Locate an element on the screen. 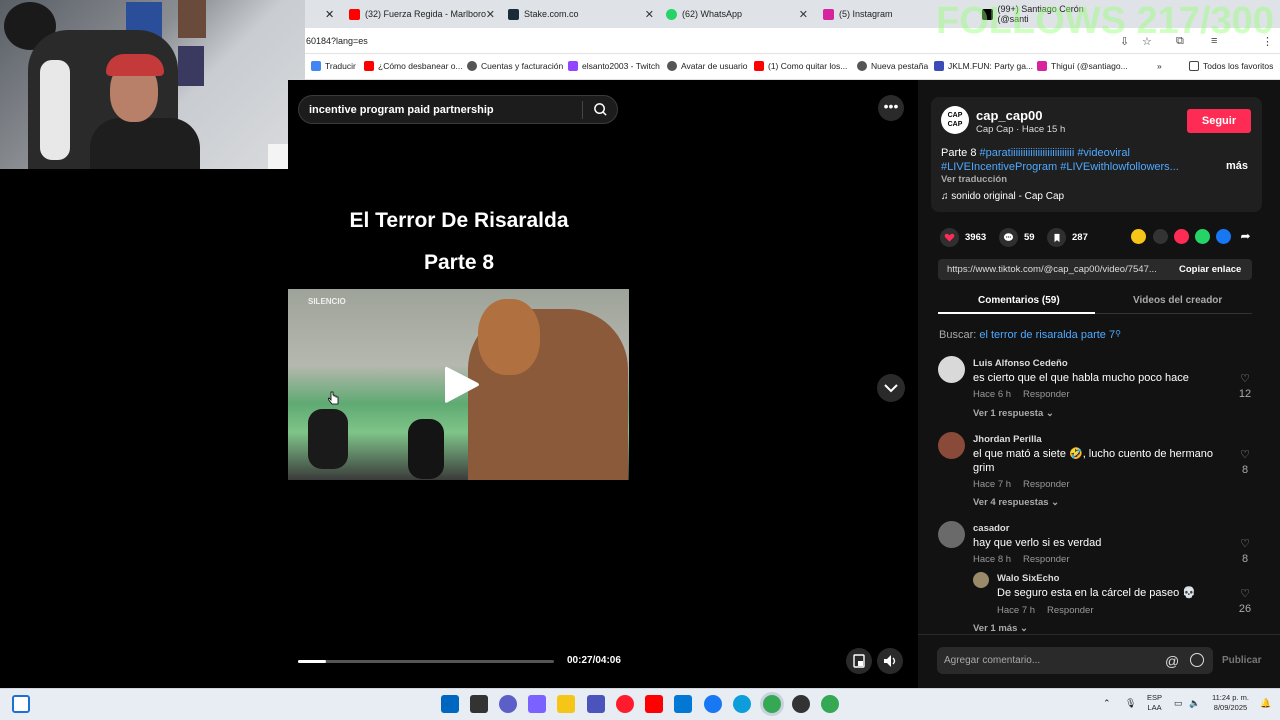 Image resolution: width=1280 pixels, height=720 pixels. install-app-icon: ⇩ is located at coordinates (1124, 41).